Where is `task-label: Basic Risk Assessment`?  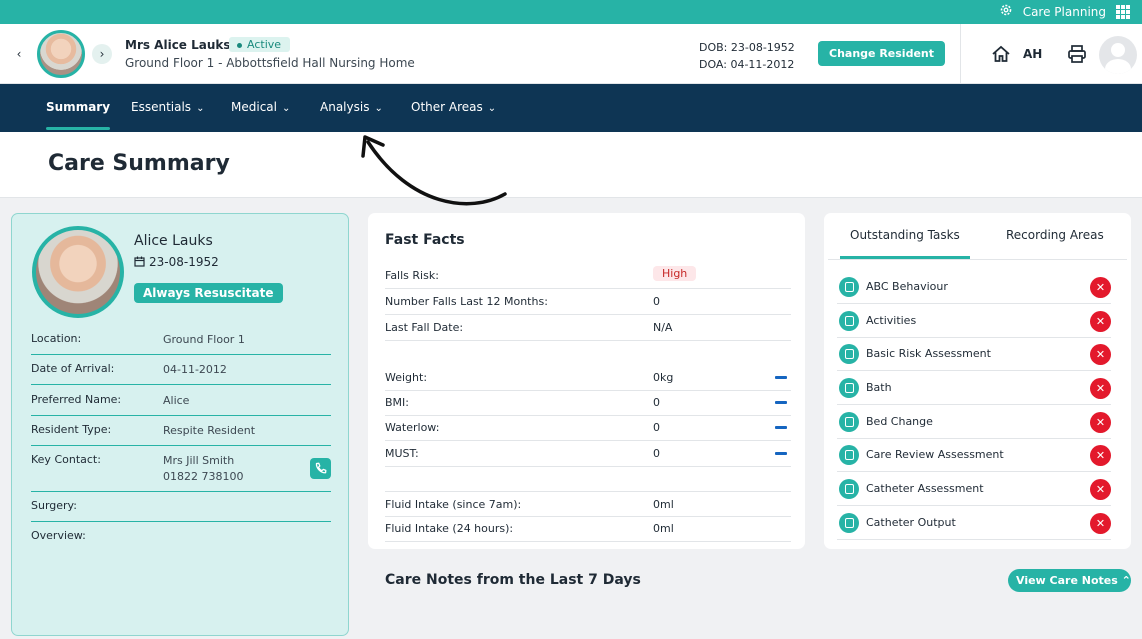
task-label: Basic Risk Assessment is located at coordinates (928, 353).